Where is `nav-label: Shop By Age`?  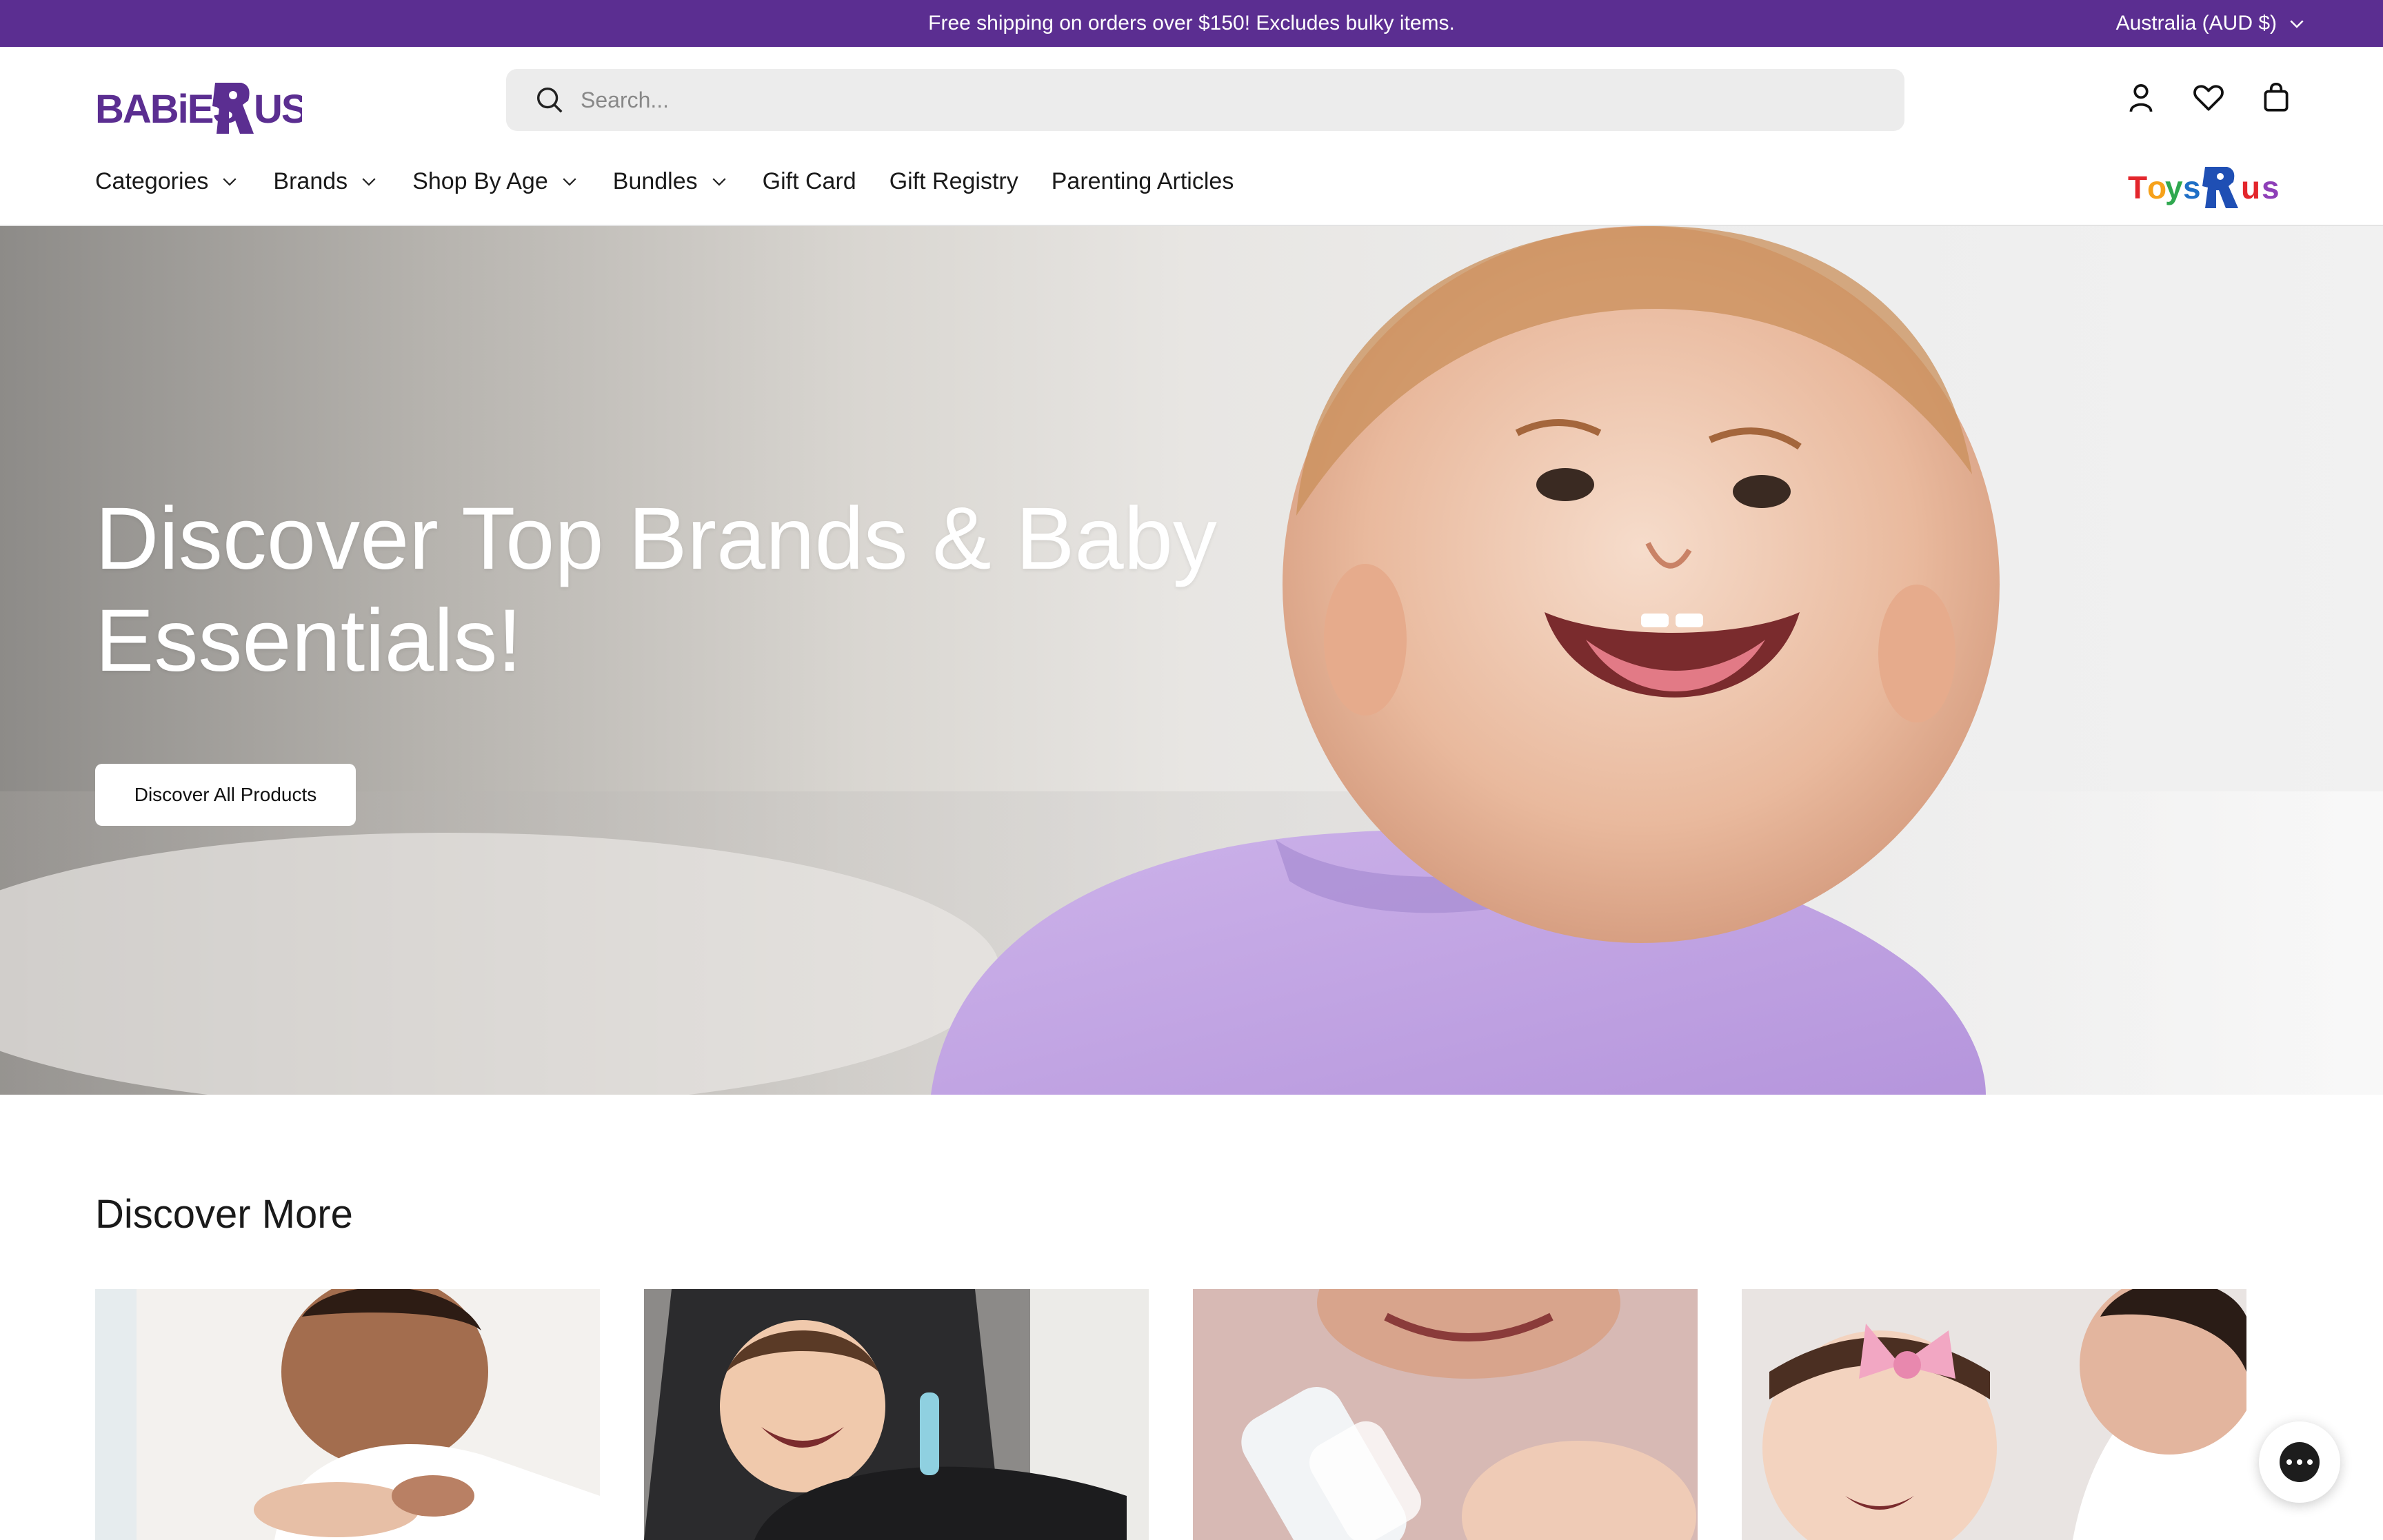
nav-label: Shop By Age is located at coordinates (480, 181).